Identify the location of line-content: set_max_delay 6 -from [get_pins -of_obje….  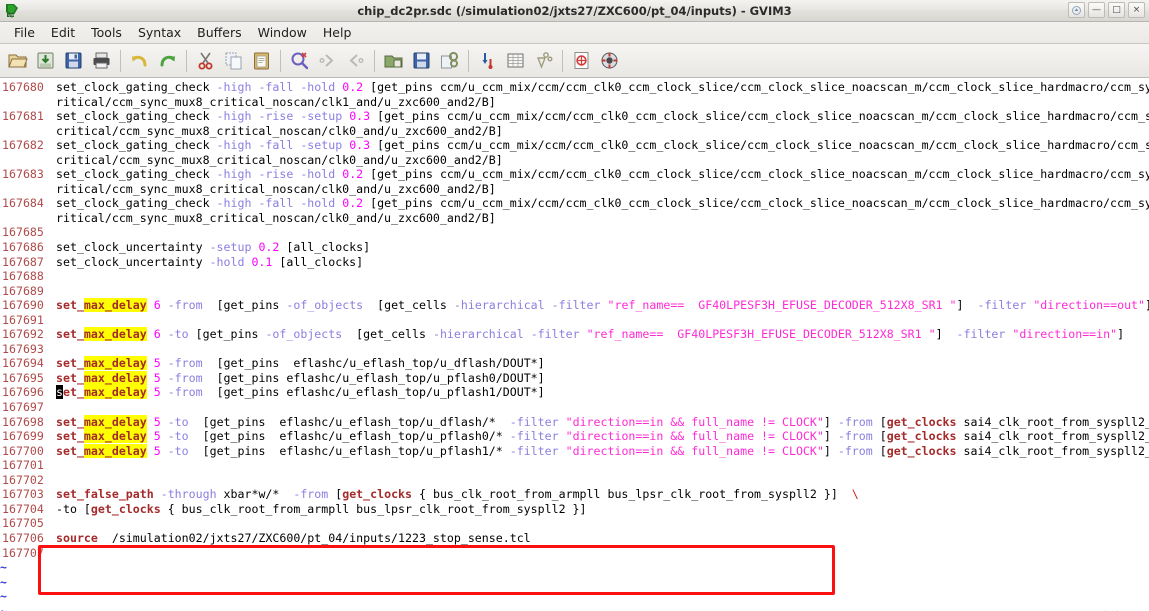
(602, 305).